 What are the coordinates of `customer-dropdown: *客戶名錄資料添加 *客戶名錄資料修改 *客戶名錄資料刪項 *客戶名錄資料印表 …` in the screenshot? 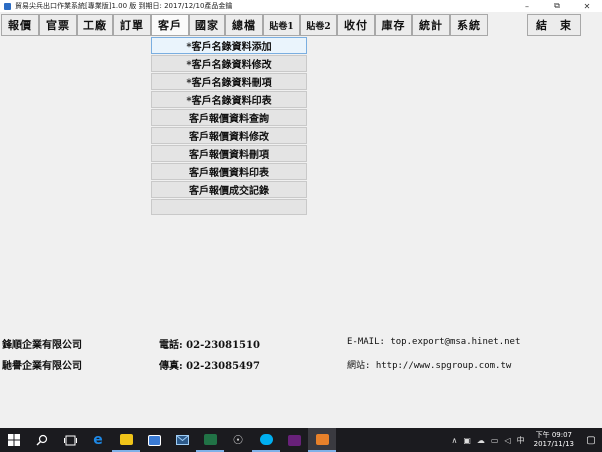 It's located at (229, 126).